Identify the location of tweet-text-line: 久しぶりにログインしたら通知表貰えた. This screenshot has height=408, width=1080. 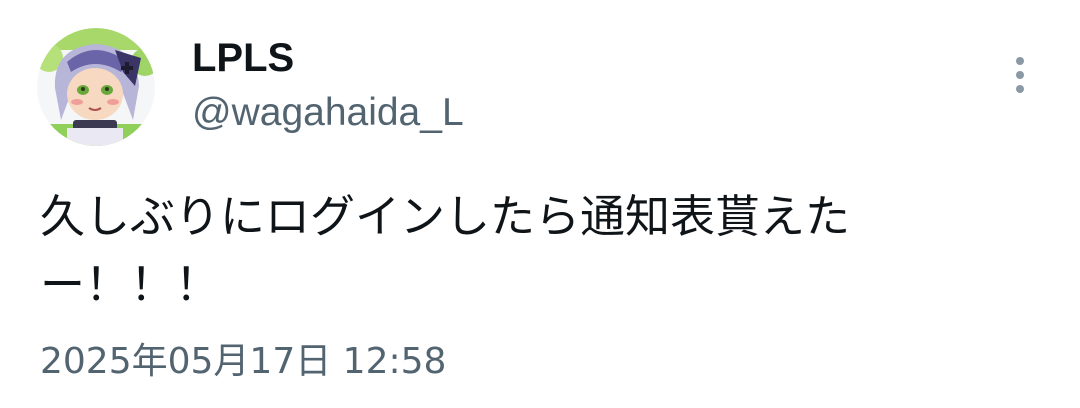
(445, 216).